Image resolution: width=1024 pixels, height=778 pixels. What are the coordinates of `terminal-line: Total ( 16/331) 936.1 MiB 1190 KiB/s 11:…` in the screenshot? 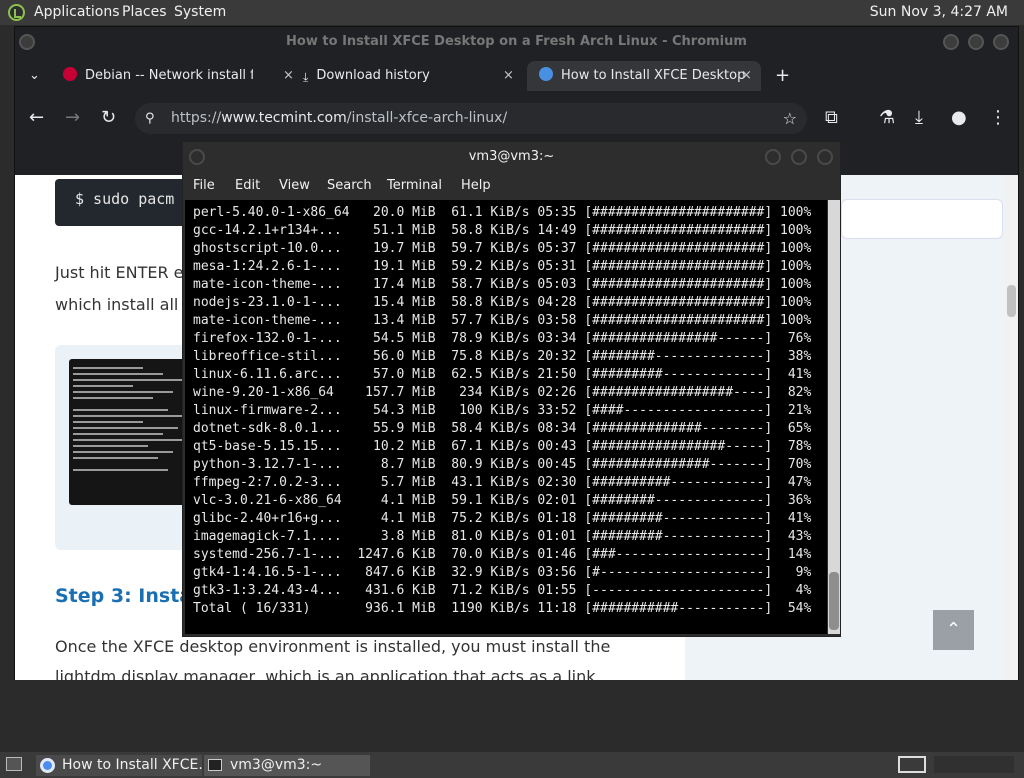 It's located at (502, 608).